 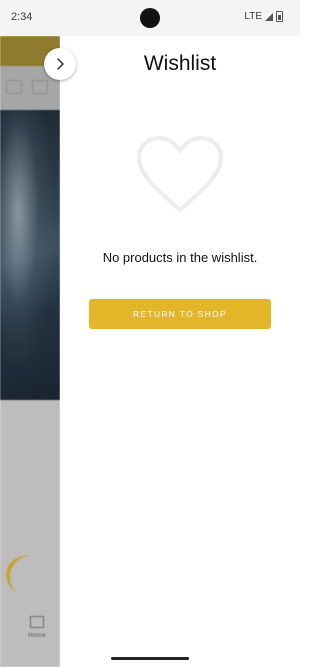 I want to click on background-home-icon, so click(x=37, y=622).